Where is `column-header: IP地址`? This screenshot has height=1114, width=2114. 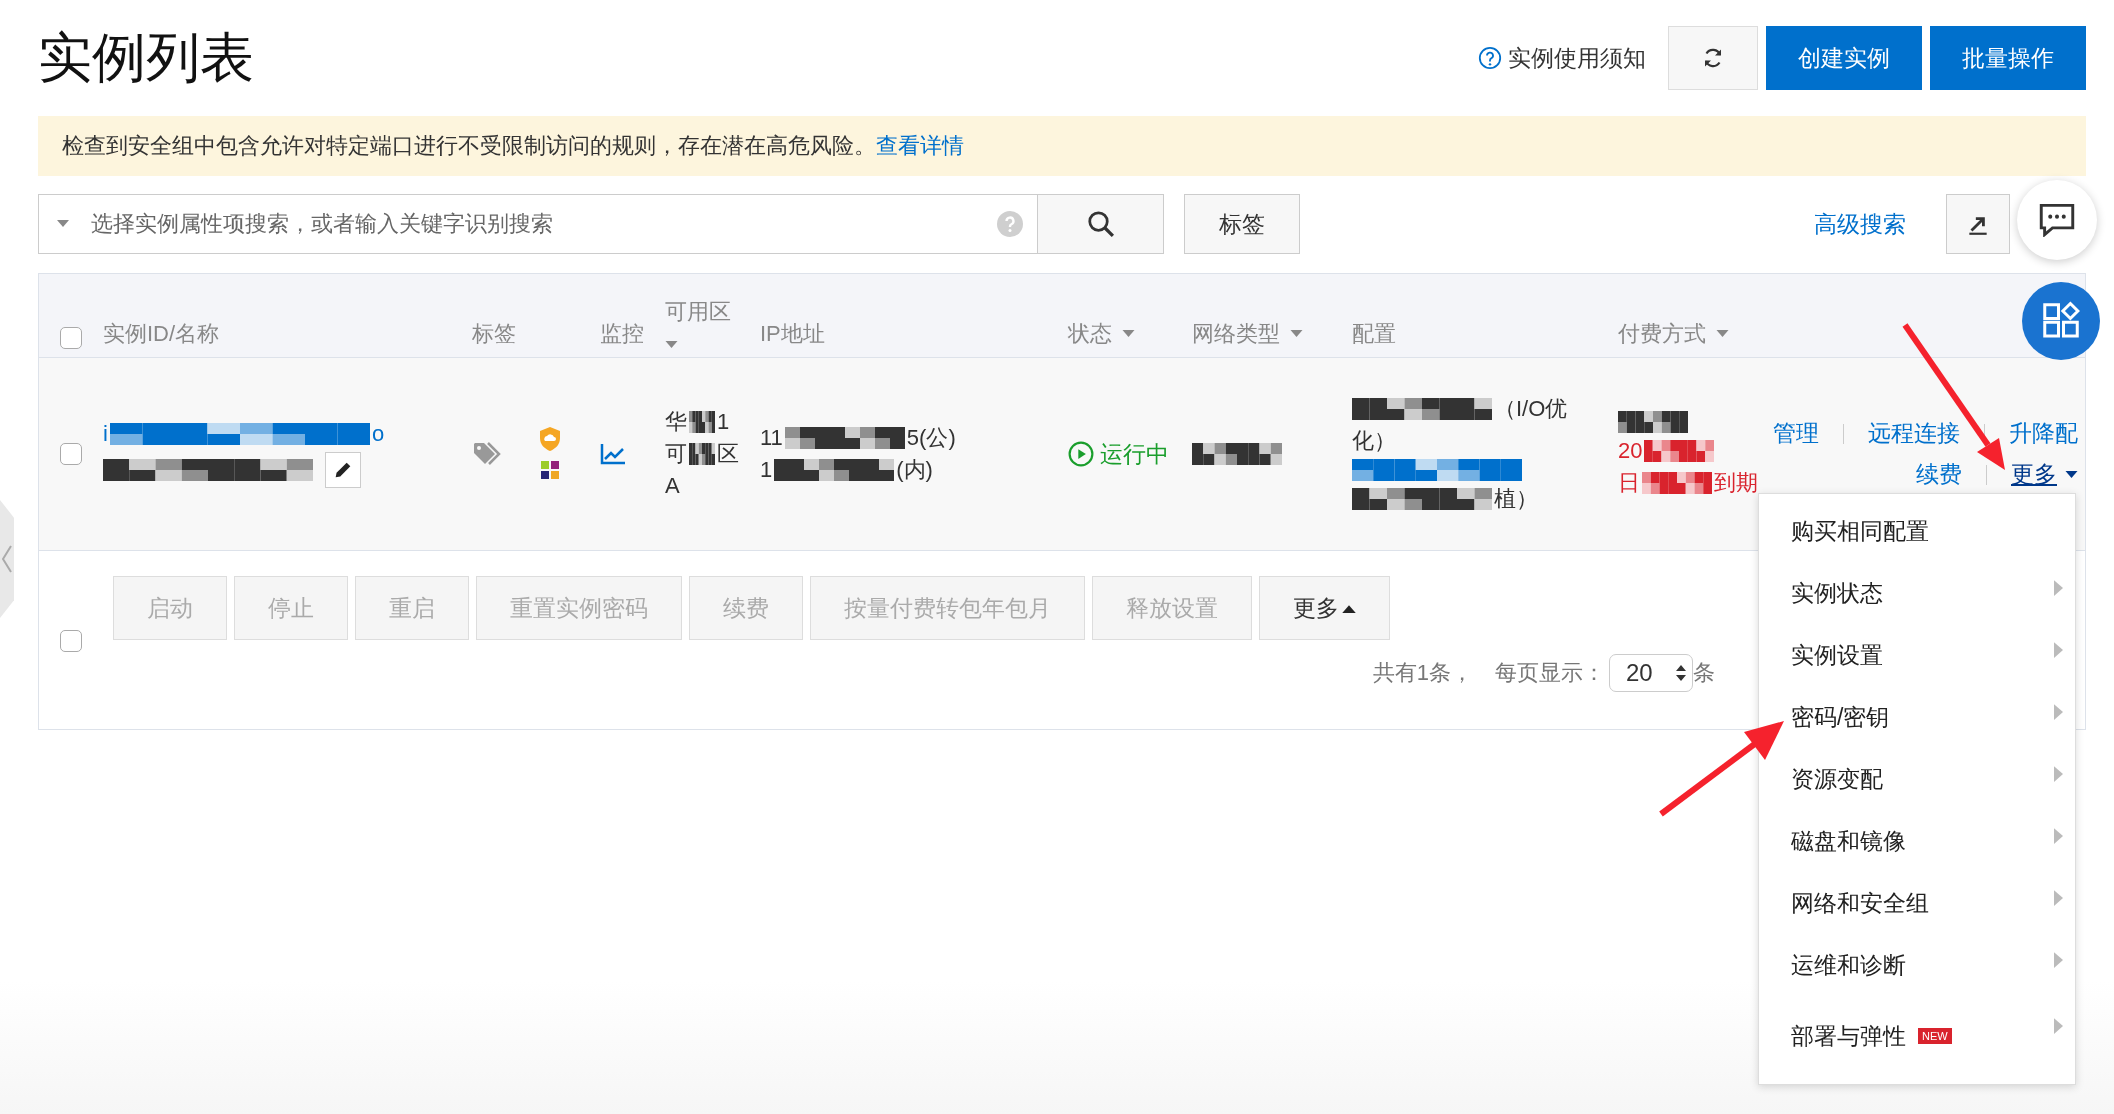
column-header: IP地址 is located at coordinates (792, 334).